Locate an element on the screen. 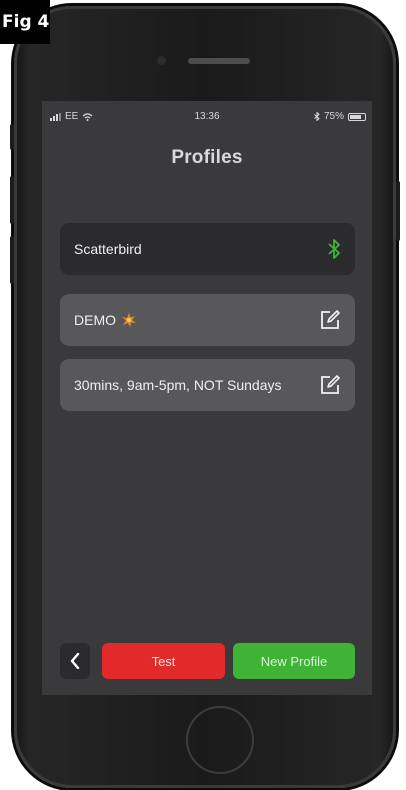  profile-label-wrap: DEMO is located at coordinates (105, 320).